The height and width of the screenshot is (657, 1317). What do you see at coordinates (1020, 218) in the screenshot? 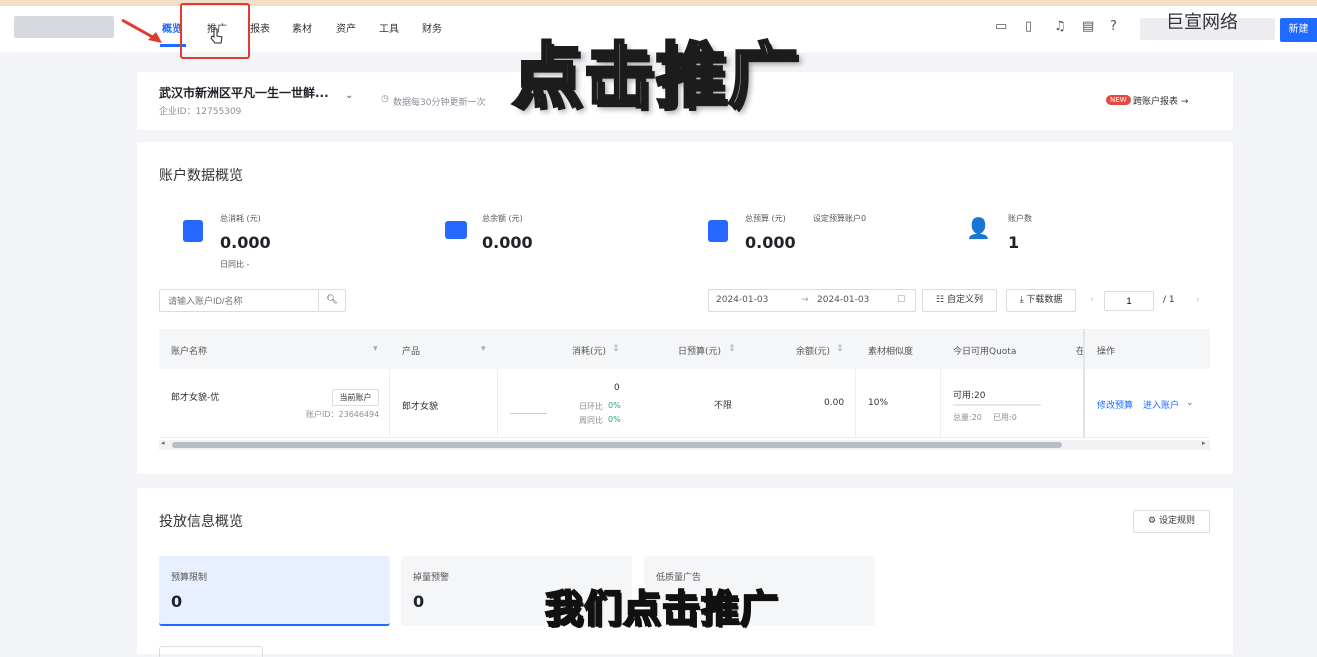
I see `stat-accounts-label: 账户数` at bounding box center [1020, 218].